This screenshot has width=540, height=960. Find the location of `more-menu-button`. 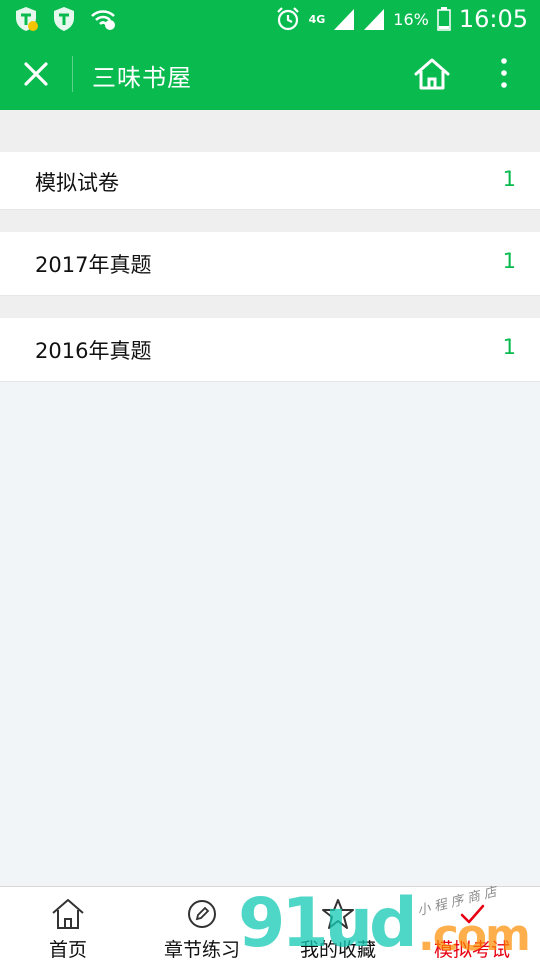

more-menu-button is located at coordinates (504, 74).